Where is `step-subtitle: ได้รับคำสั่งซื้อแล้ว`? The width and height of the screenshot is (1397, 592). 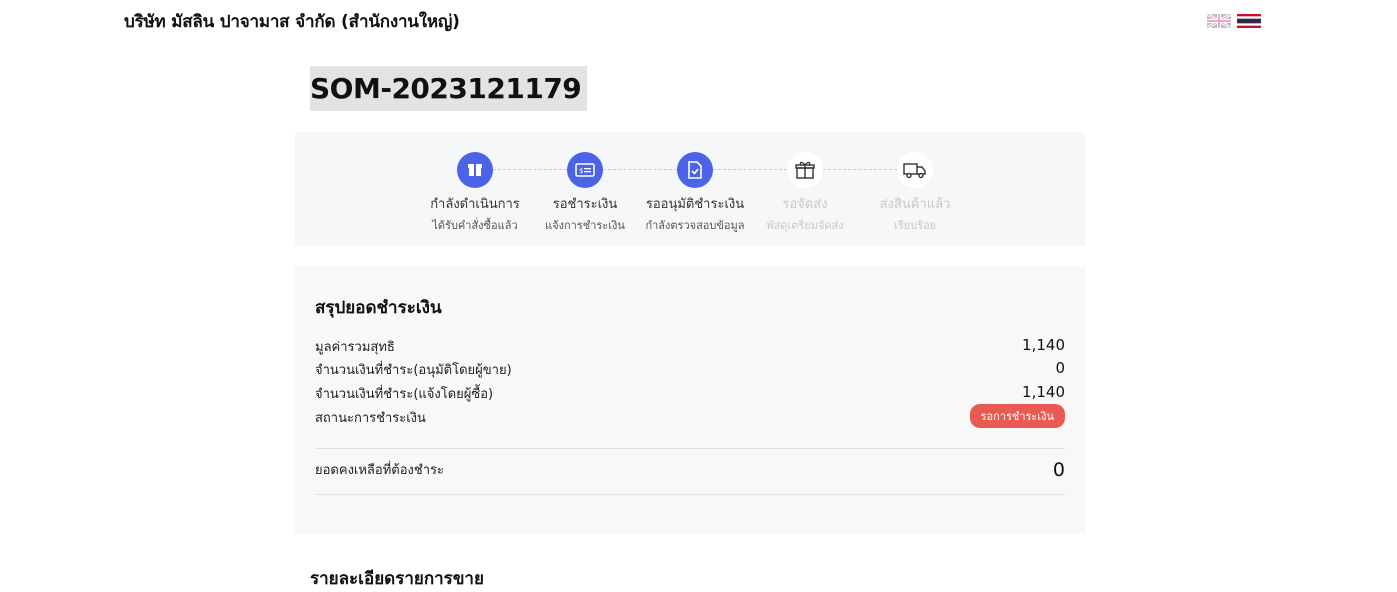 step-subtitle: ได้รับคำสั่งซื้อแล้ว is located at coordinates (475, 225).